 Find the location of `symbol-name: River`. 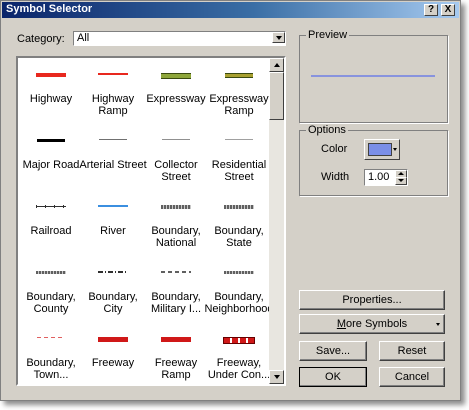

symbol-name: River is located at coordinates (113, 231).